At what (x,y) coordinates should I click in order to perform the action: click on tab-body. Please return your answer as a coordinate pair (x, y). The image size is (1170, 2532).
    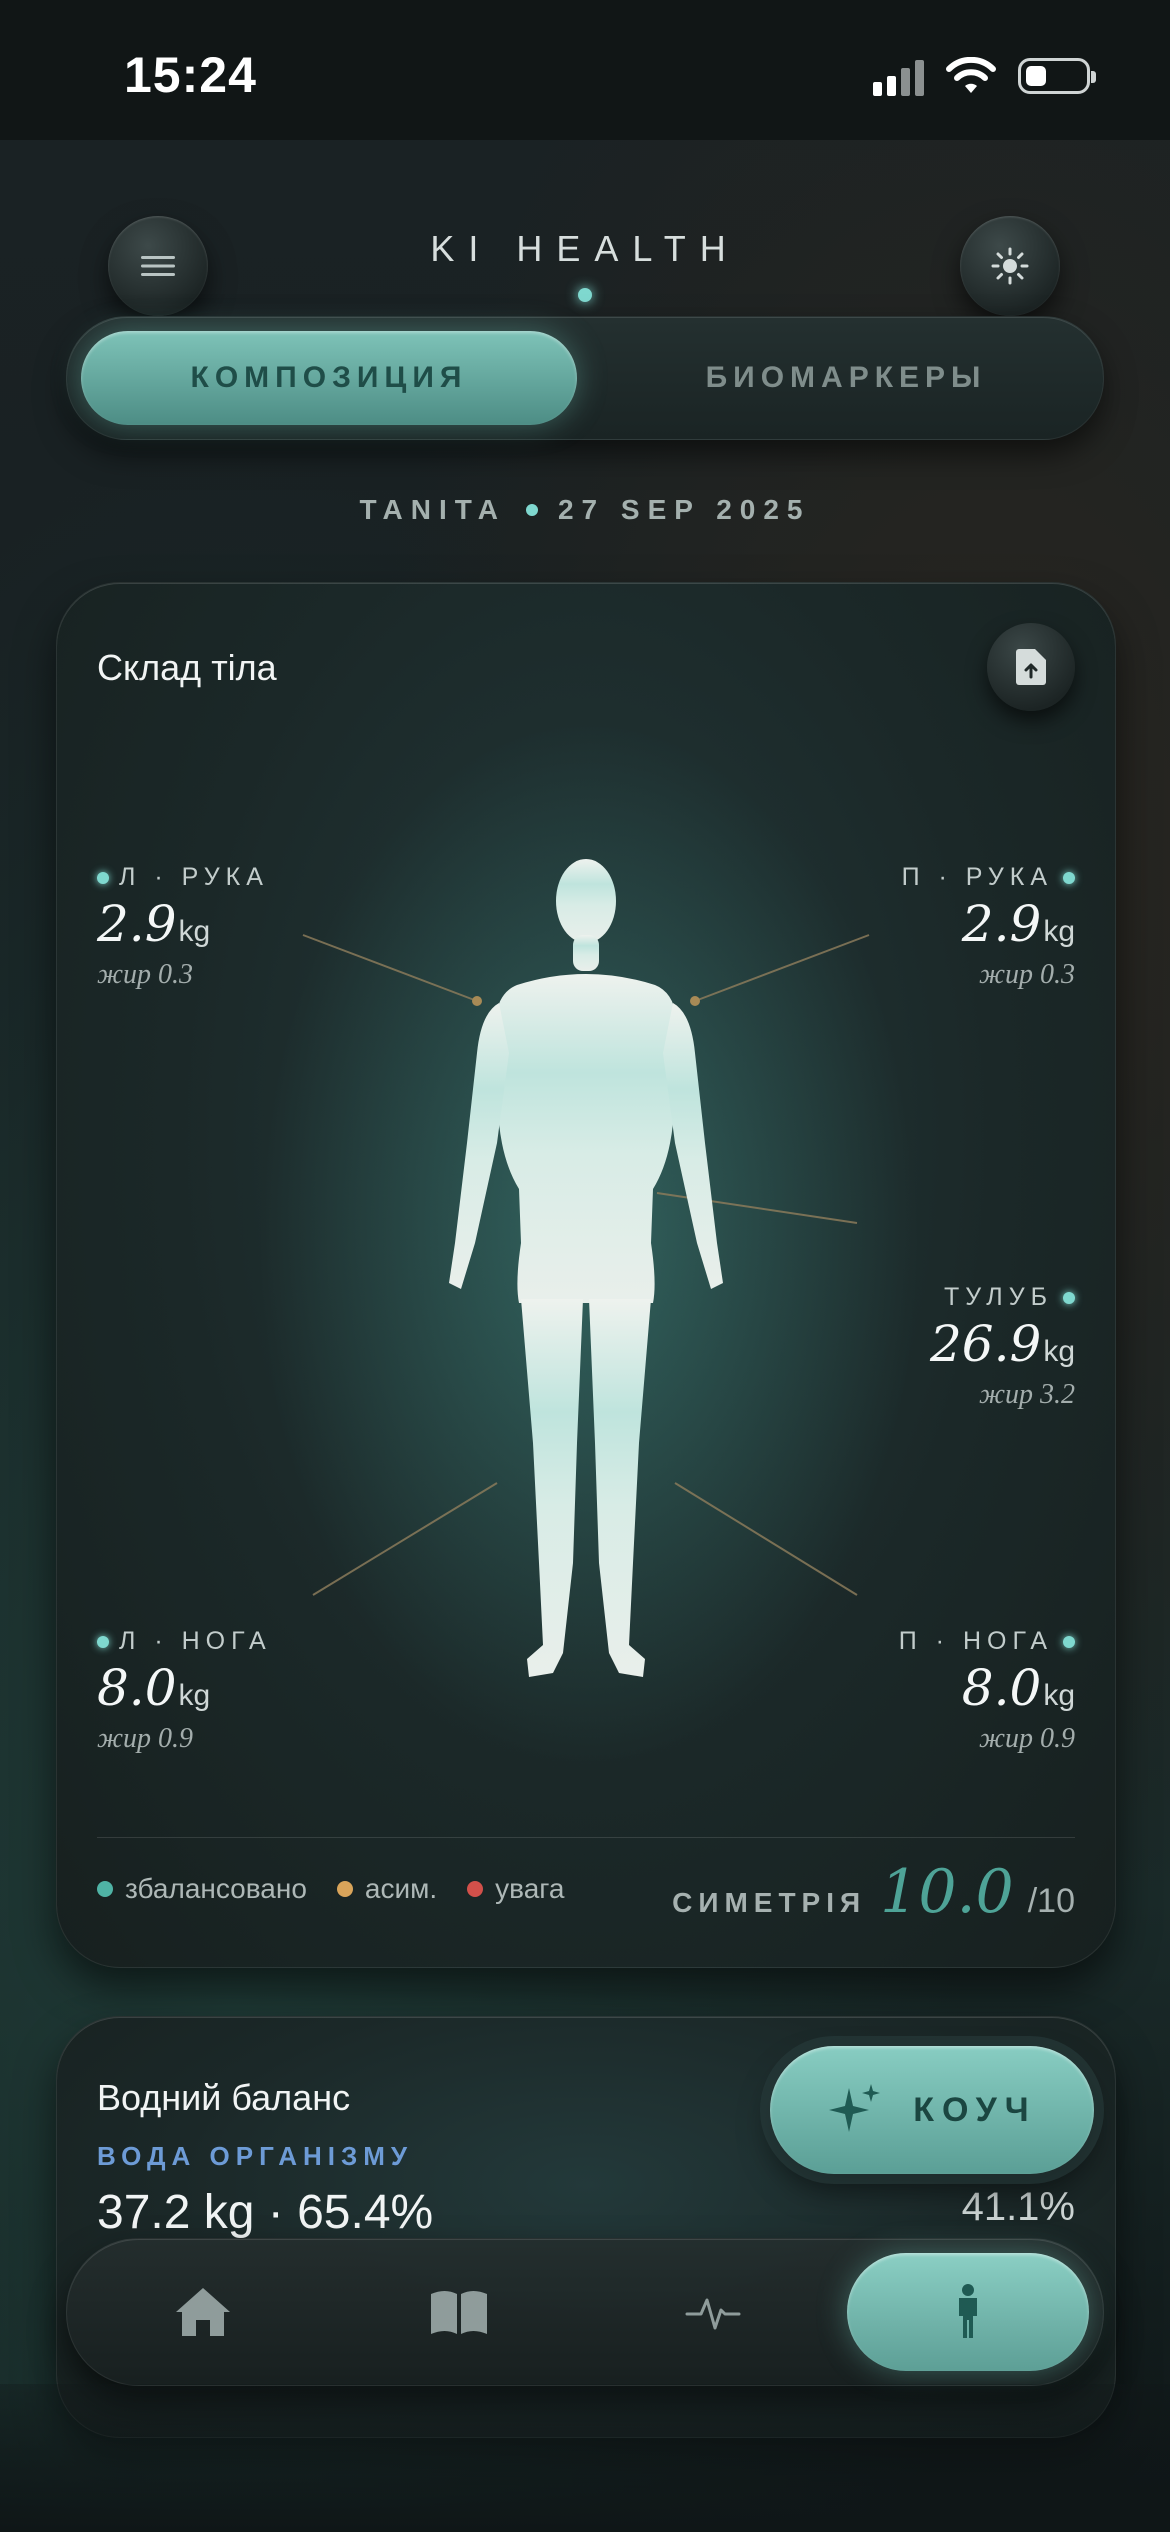
    Looking at the image, I should click on (968, 2312).